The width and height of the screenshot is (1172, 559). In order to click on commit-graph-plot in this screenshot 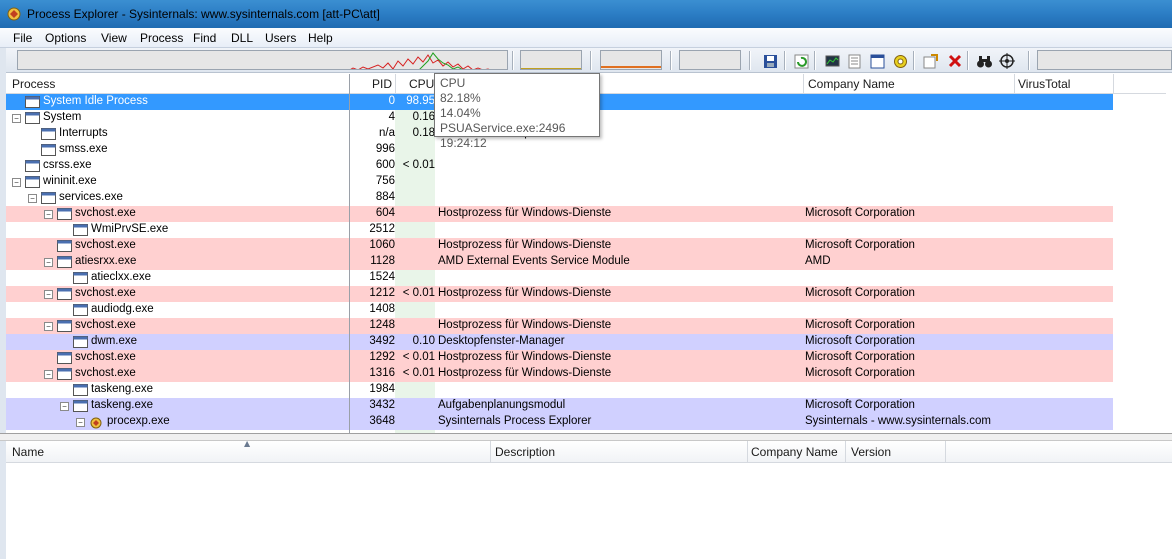, I will do `click(551, 68)`.